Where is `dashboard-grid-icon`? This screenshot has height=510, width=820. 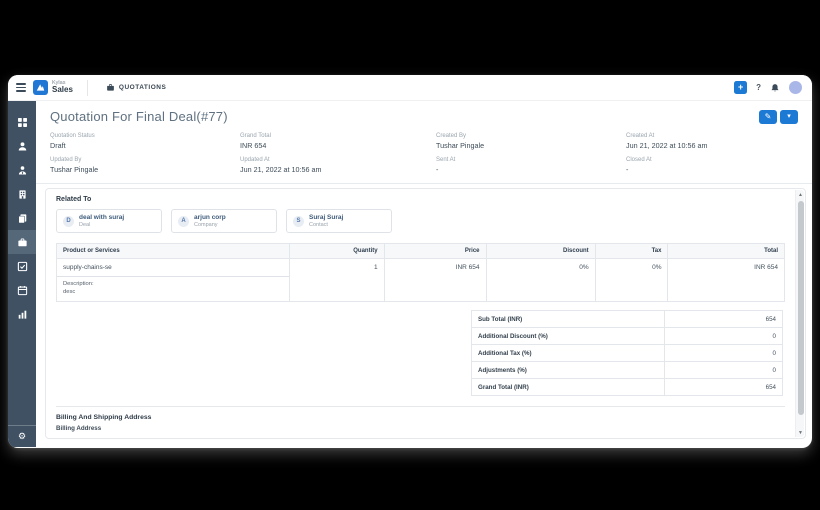
dashboard-grid-icon is located at coordinates (22, 122).